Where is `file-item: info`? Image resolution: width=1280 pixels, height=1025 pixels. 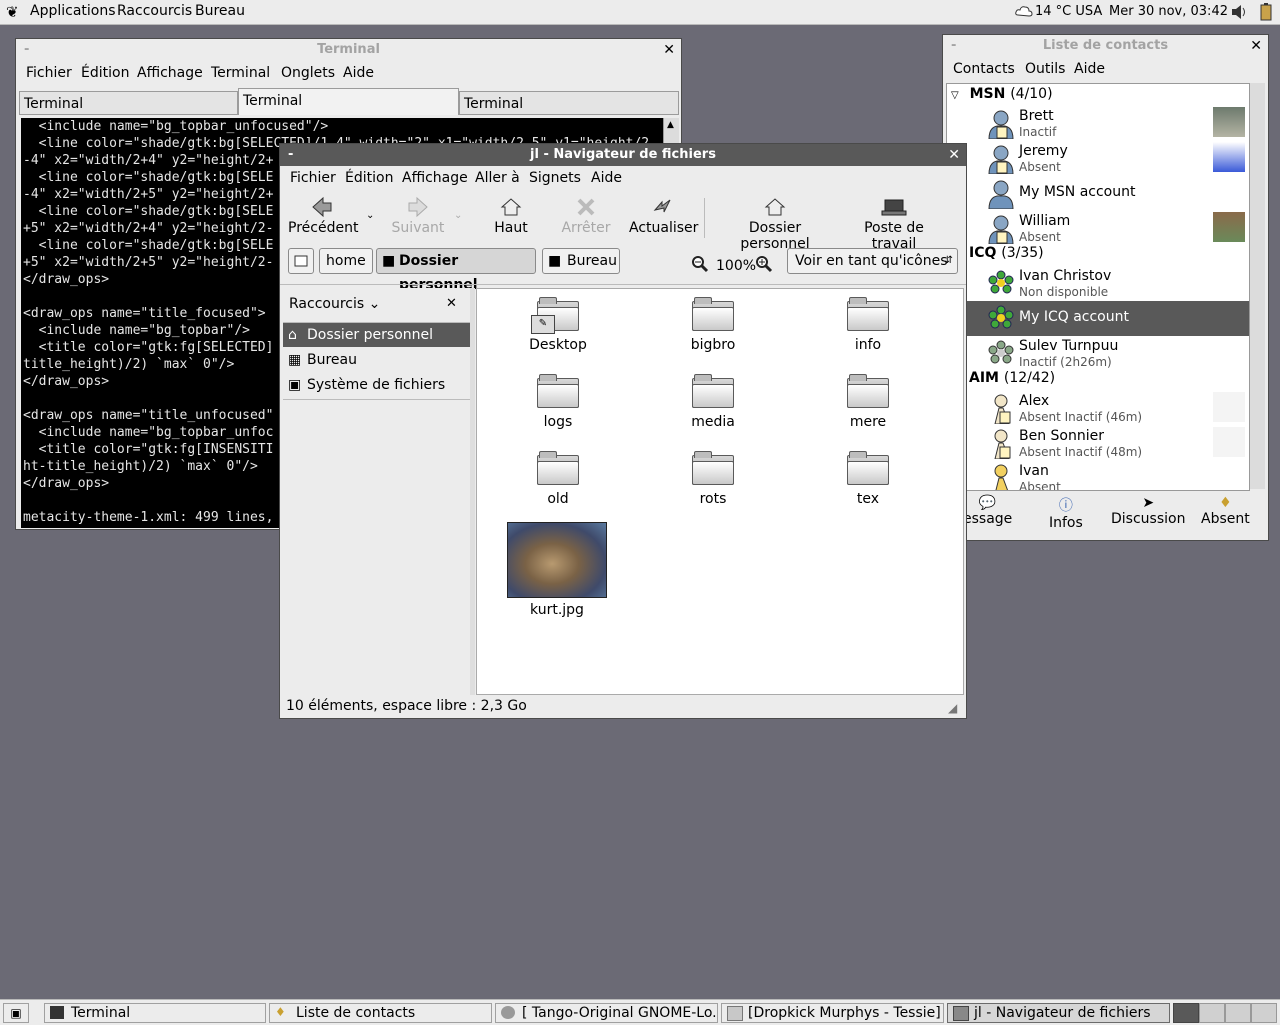 file-item: info is located at coordinates (868, 325).